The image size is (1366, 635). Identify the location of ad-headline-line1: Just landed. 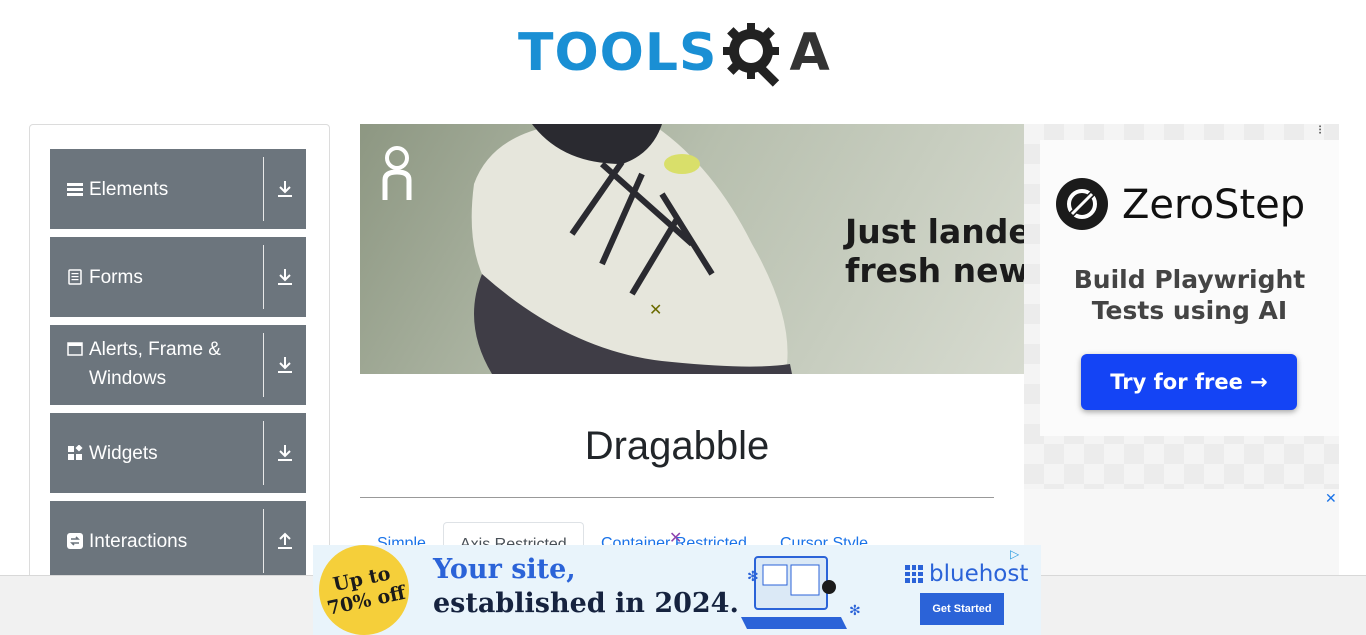
(934, 231).